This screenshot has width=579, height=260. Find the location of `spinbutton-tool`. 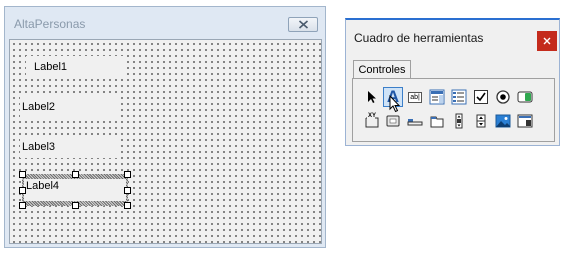

spinbutton-tool is located at coordinates (481, 121).